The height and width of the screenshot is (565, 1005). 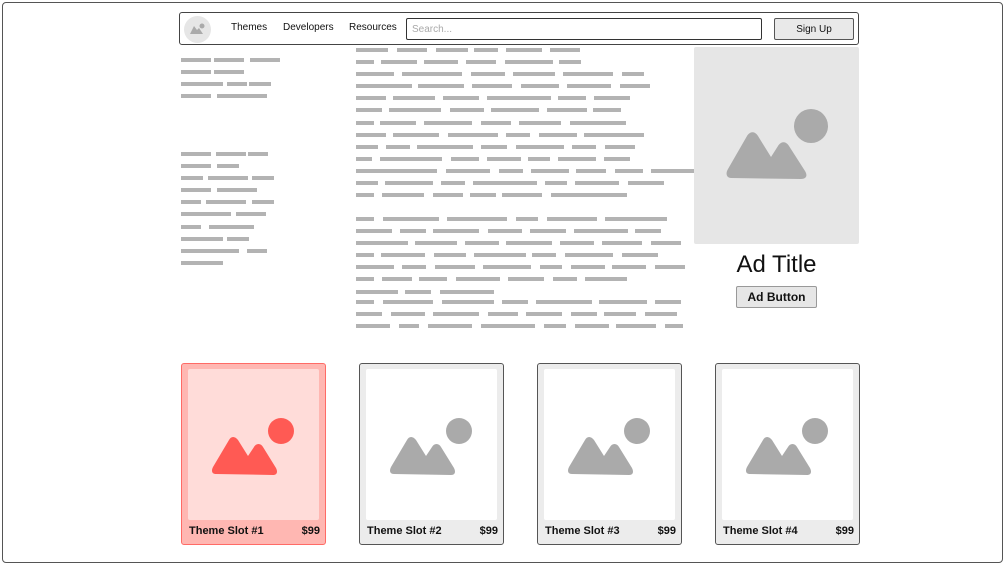 I want to click on navbar: Themes Developers Resources Sign Up, so click(x=519, y=28).